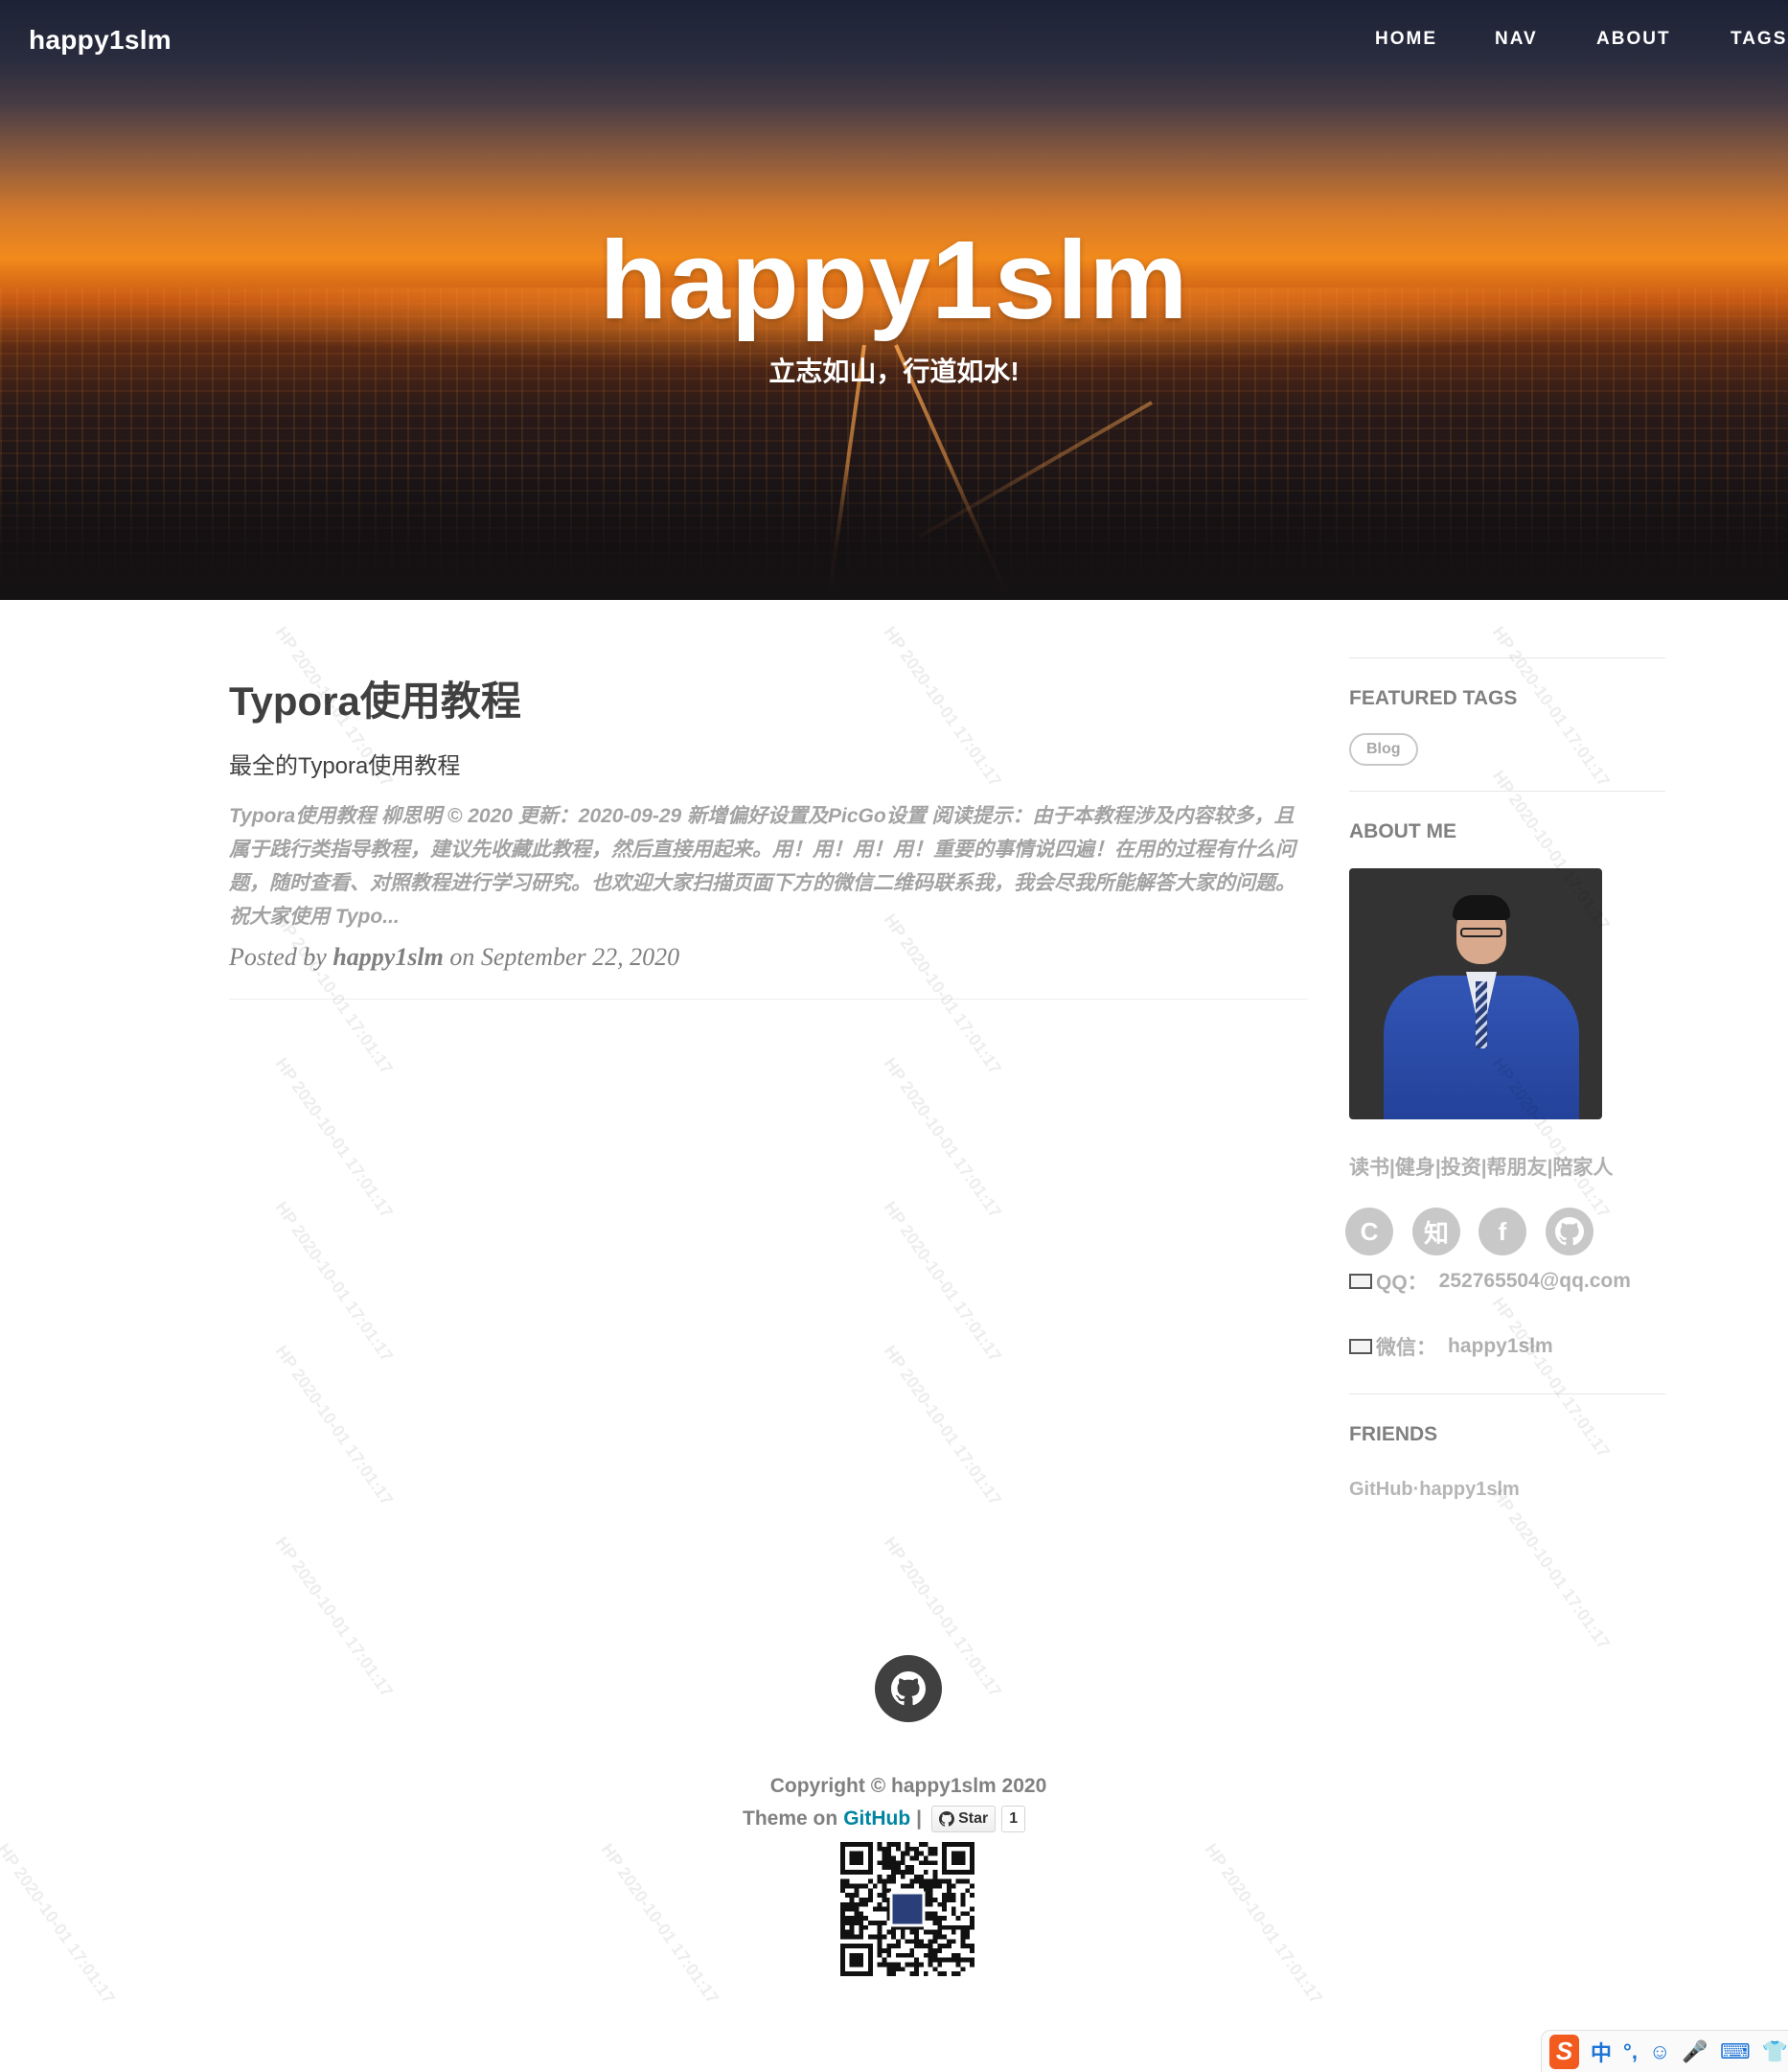 The image size is (1788, 2072). I want to click on ime-mic-icon: 🎤, so click(1695, 2051).